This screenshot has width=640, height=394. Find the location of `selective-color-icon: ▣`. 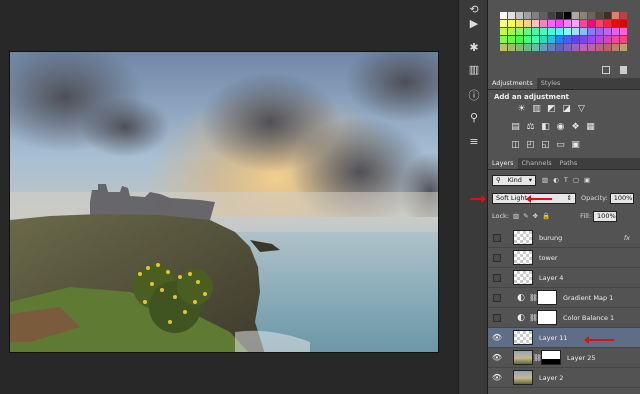

selective-color-icon: ▣ is located at coordinates (575, 145).